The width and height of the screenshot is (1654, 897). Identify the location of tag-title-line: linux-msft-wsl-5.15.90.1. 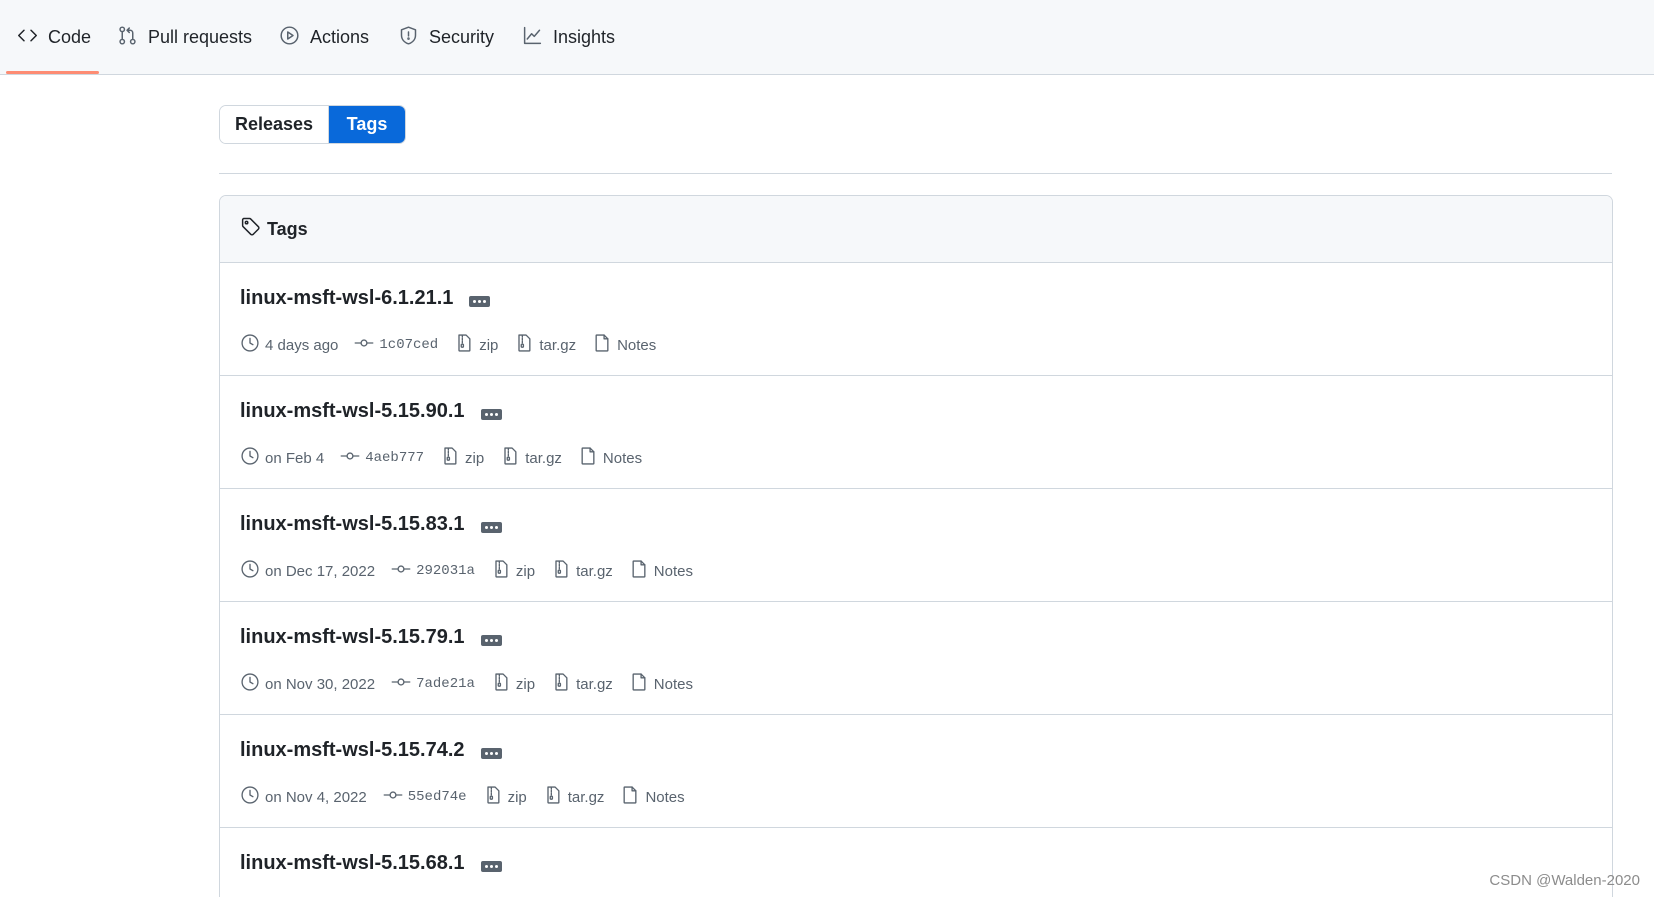
(371, 411).